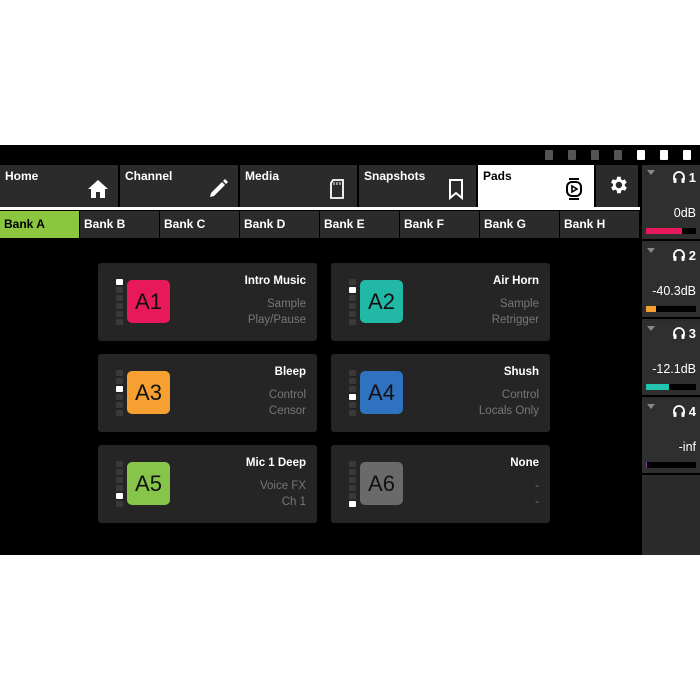 The image size is (700, 700). Describe the element at coordinates (148, 392) in the screenshot. I see `pad-key: A3` at that location.